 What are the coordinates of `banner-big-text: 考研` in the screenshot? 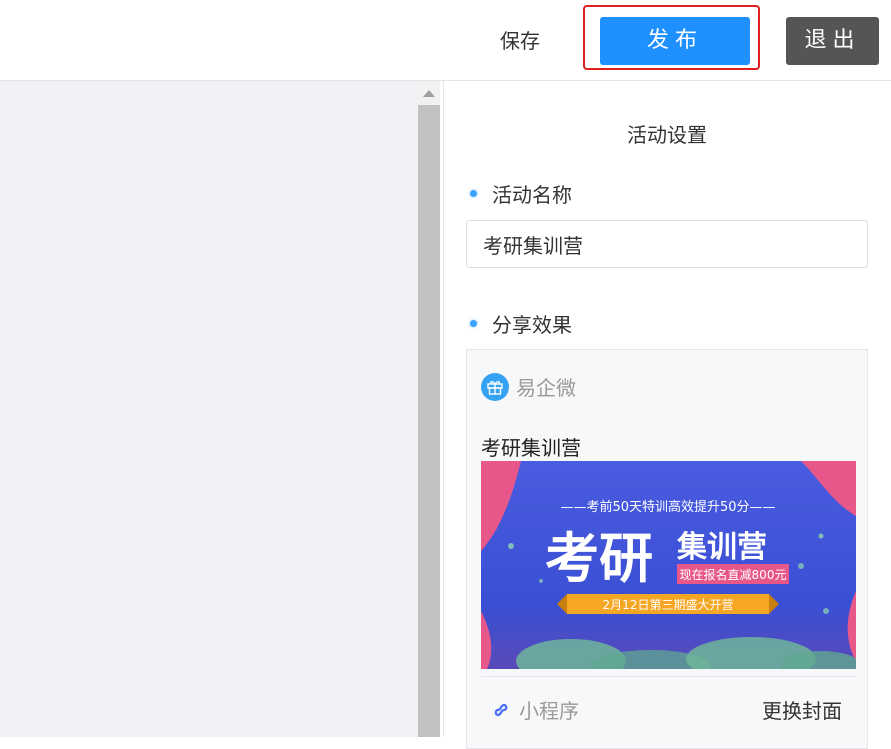 It's located at (599, 558).